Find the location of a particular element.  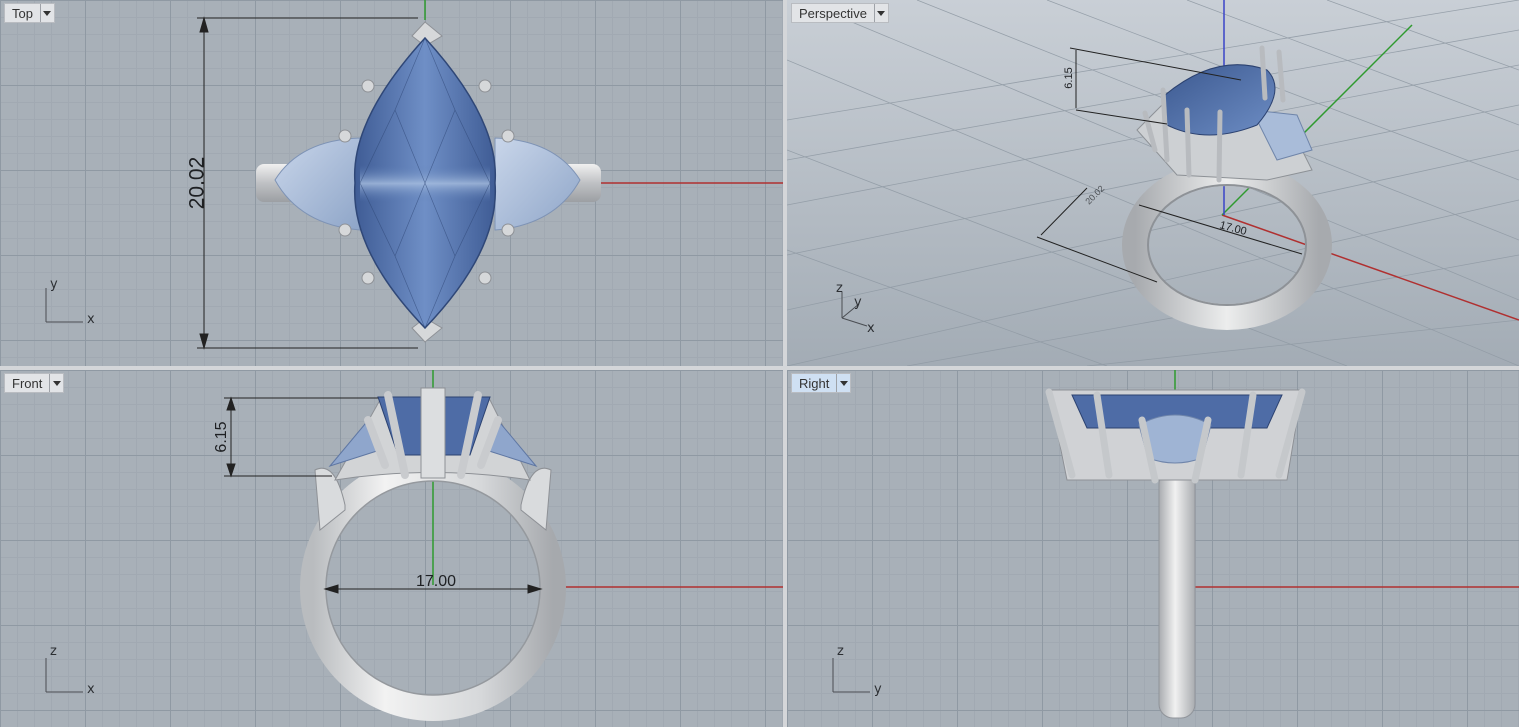

viewport-label-top: Top is located at coordinates (22, 13).